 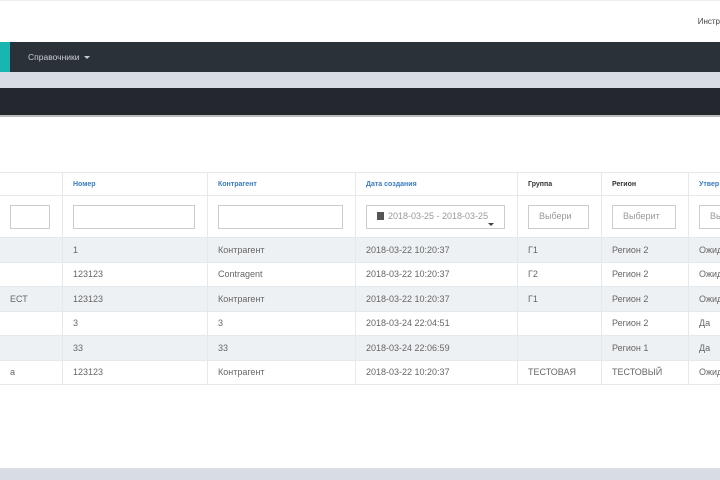 I want to click on col-header-contractor: Контрагент, so click(x=281, y=184).